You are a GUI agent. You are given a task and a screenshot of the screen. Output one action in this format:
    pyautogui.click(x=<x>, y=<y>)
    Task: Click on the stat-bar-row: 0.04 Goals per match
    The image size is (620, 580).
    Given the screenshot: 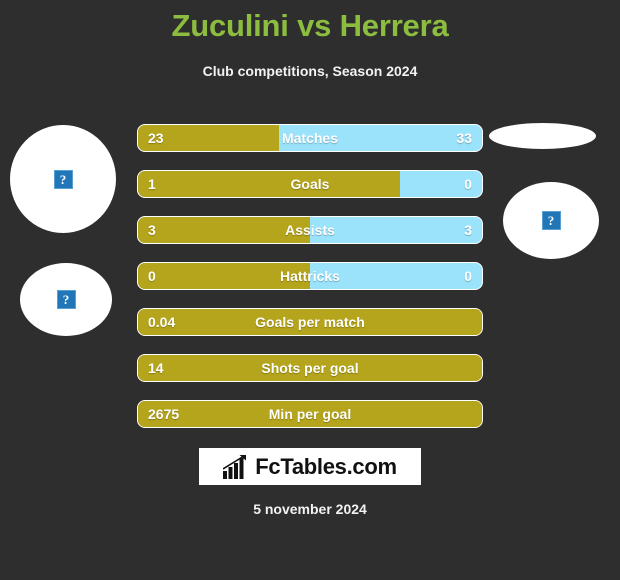 What is the action you would take?
    pyautogui.click(x=310, y=322)
    